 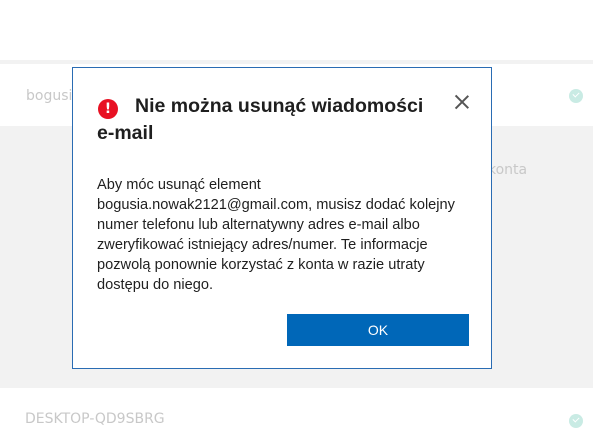 What do you see at coordinates (260, 119) in the screenshot?
I see `dialog-title: Nie można usunąć wiadomości e-mail` at bounding box center [260, 119].